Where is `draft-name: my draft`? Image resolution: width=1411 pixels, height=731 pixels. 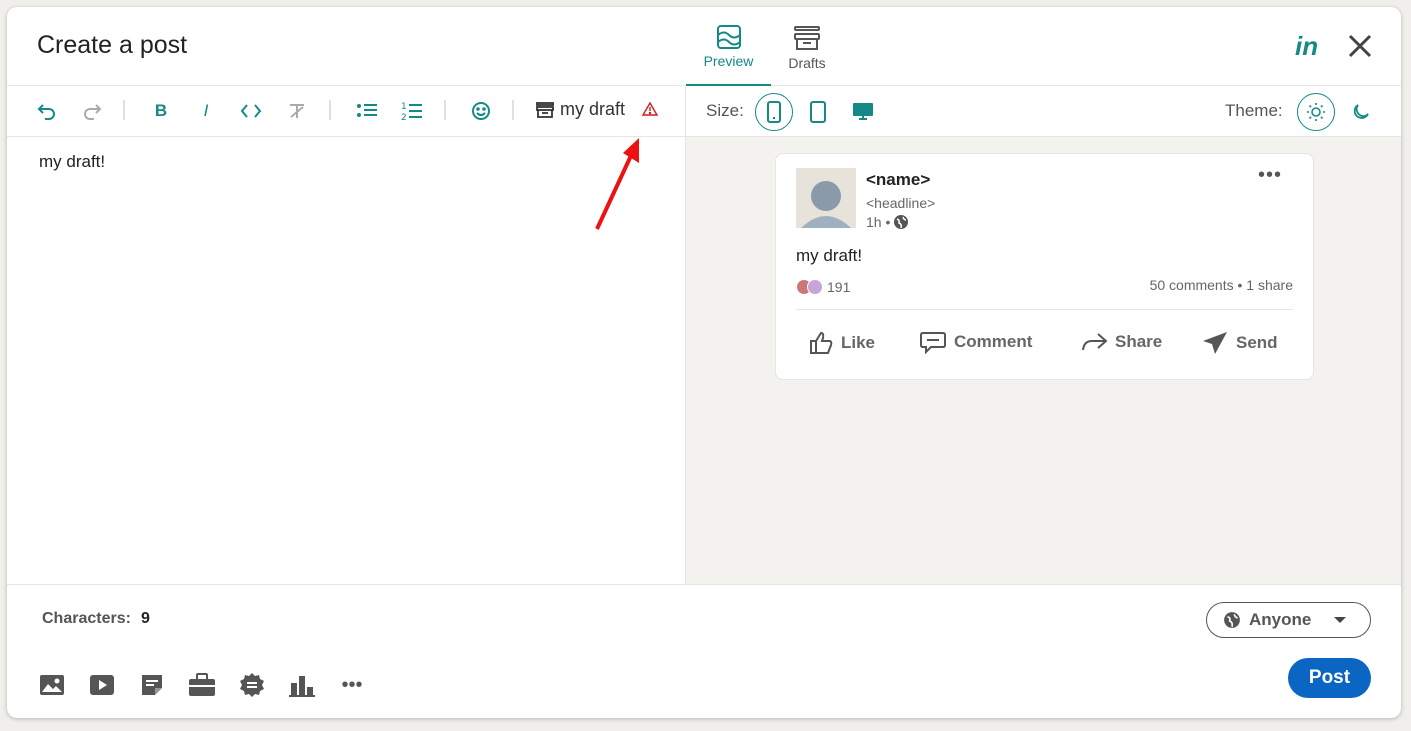 draft-name: my draft is located at coordinates (593, 109).